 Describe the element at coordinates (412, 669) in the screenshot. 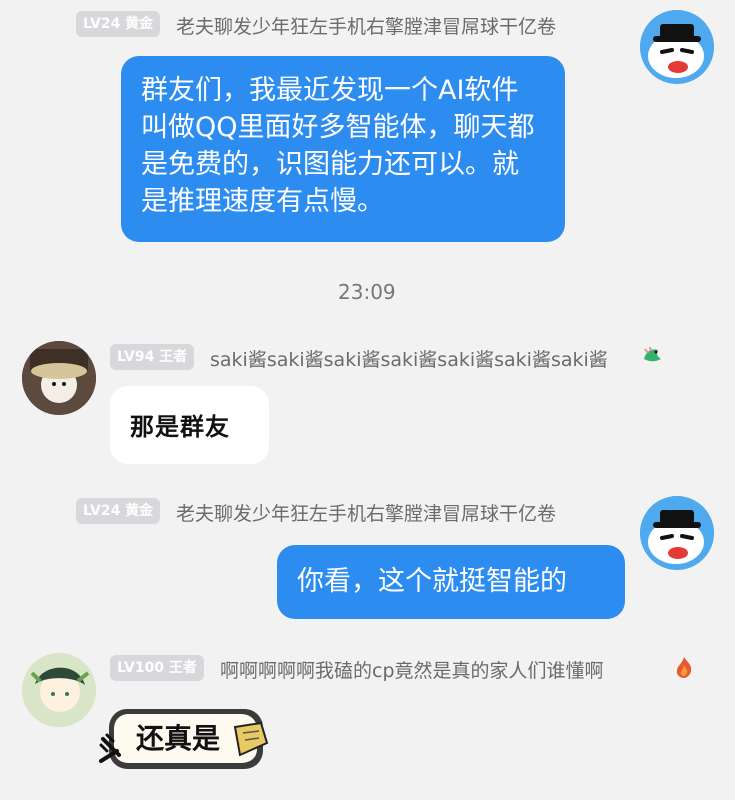

I see `sender-nickname: 啊啊啊啊啊我磕的cp竟然是真的家人们谁懂啊` at that location.